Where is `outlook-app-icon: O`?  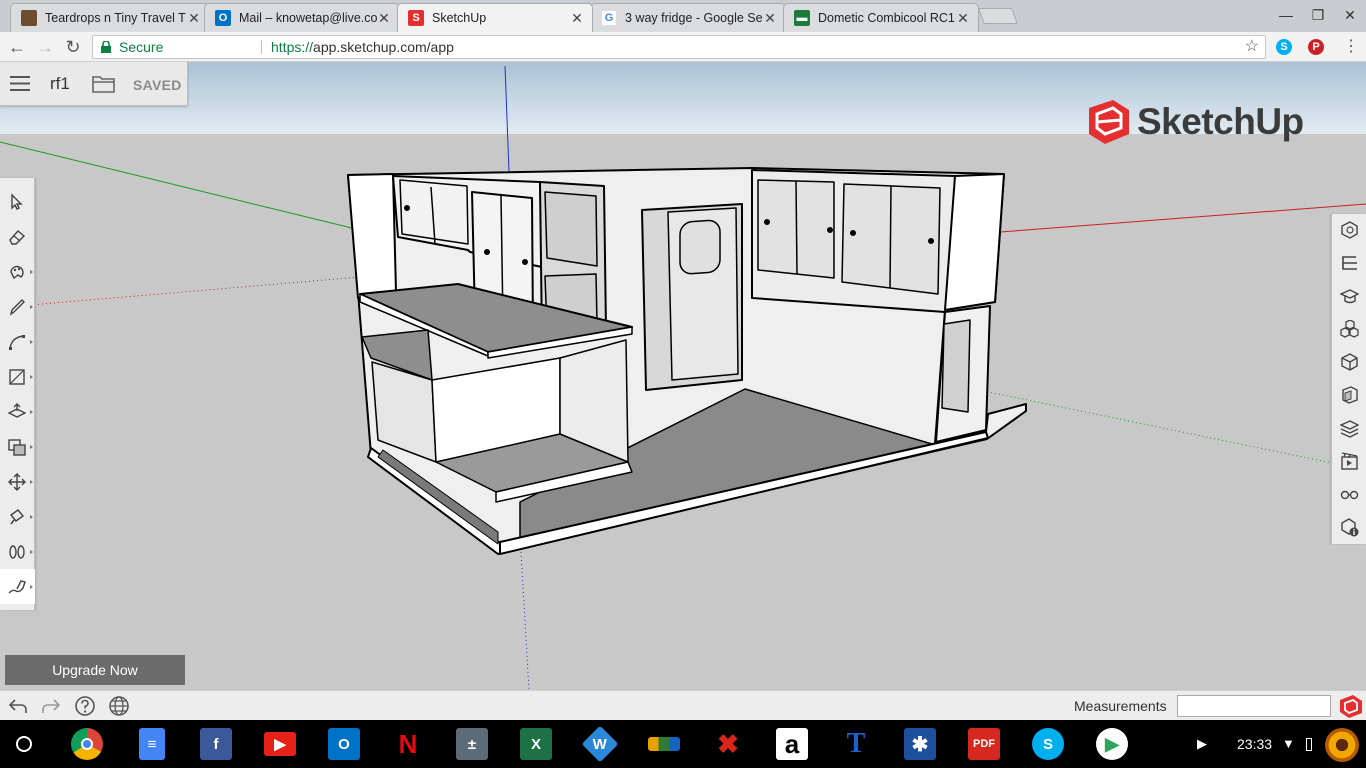 outlook-app-icon: O is located at coordinates (344, 744).